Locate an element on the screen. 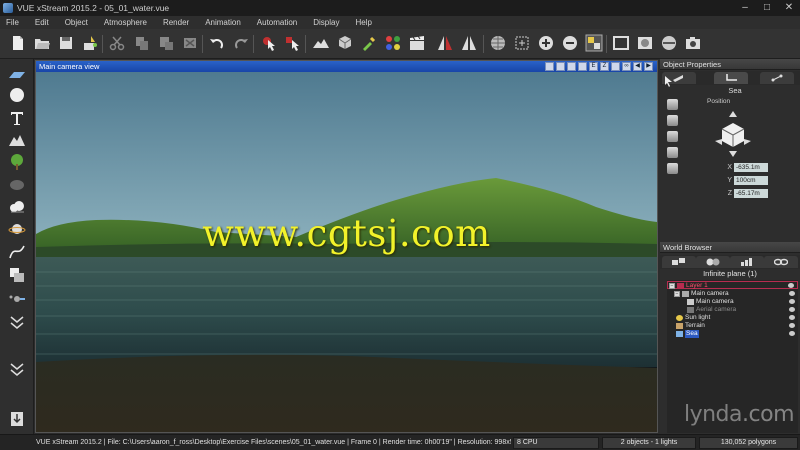  zoom-in-button is located at coordinates (546, 43).